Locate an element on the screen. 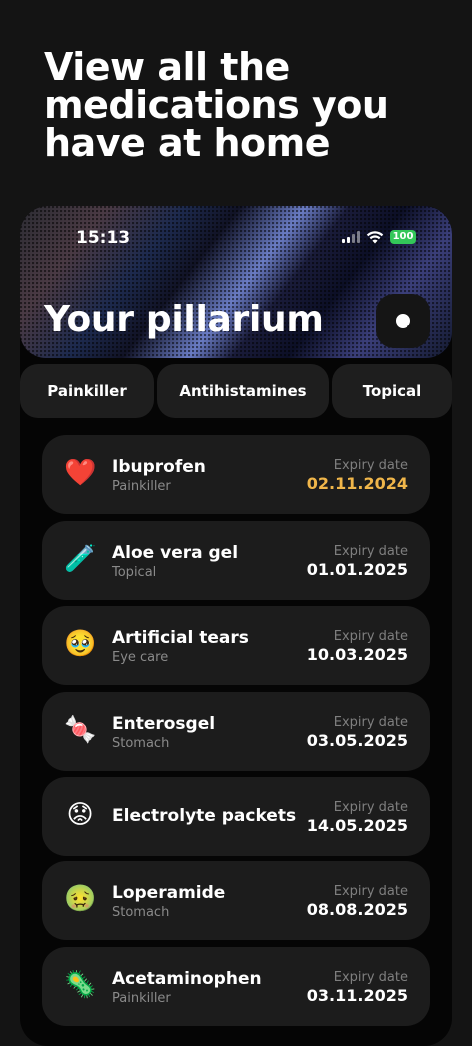  medication-name: Electrolyte packets is located at coordinates (204, 816).